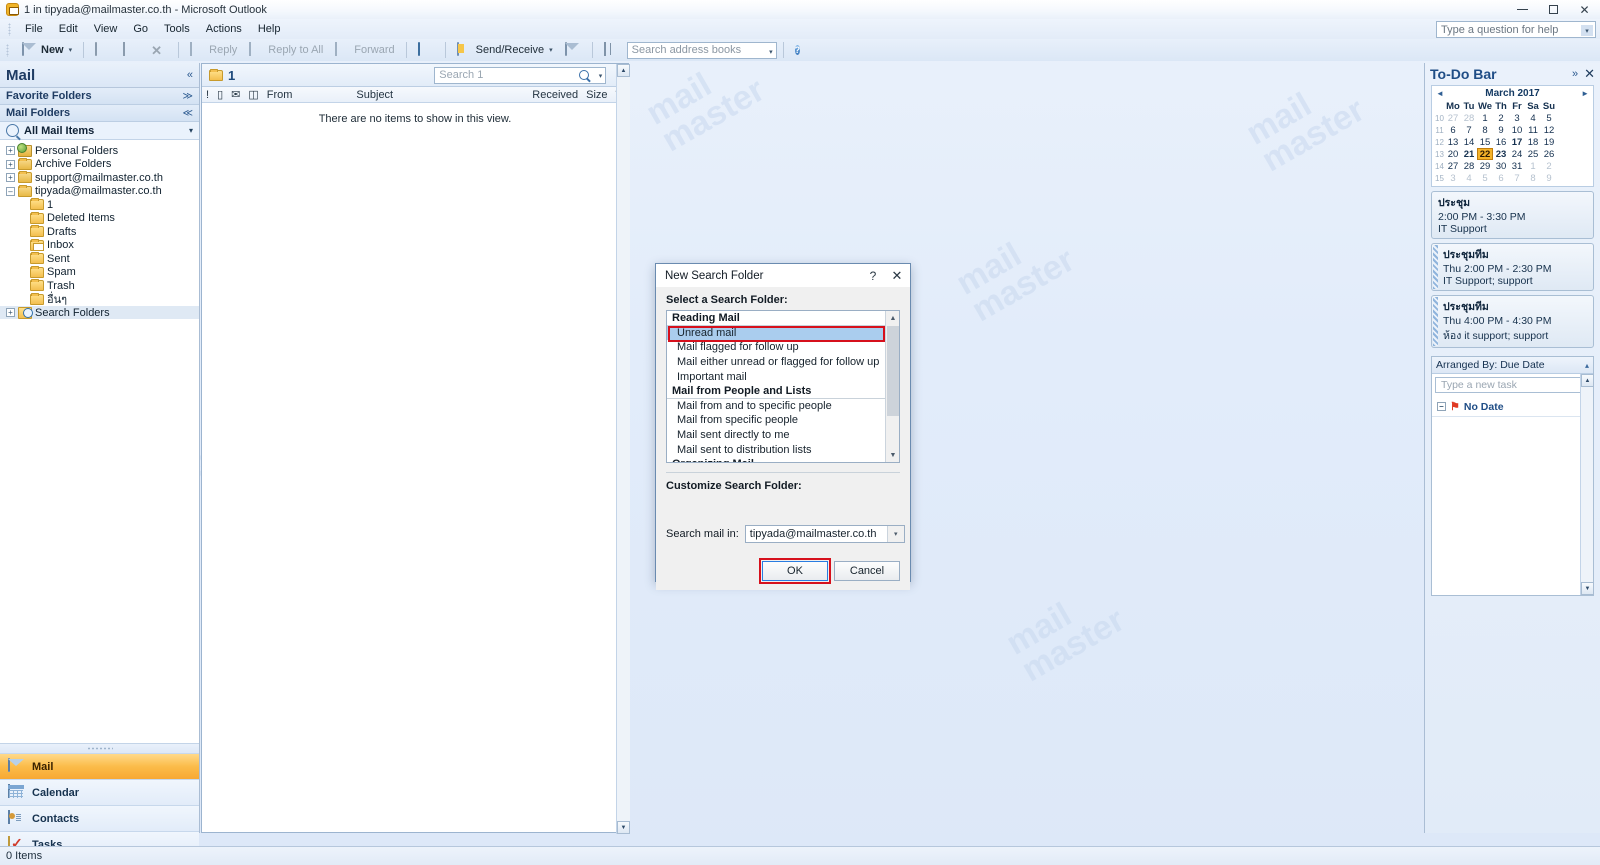 This screenshot has height=865, width=1600. What do you see at coordinates (159, 50) in the screenshot?
I see `delete-button: ✕` at bounding box center [159, 50].